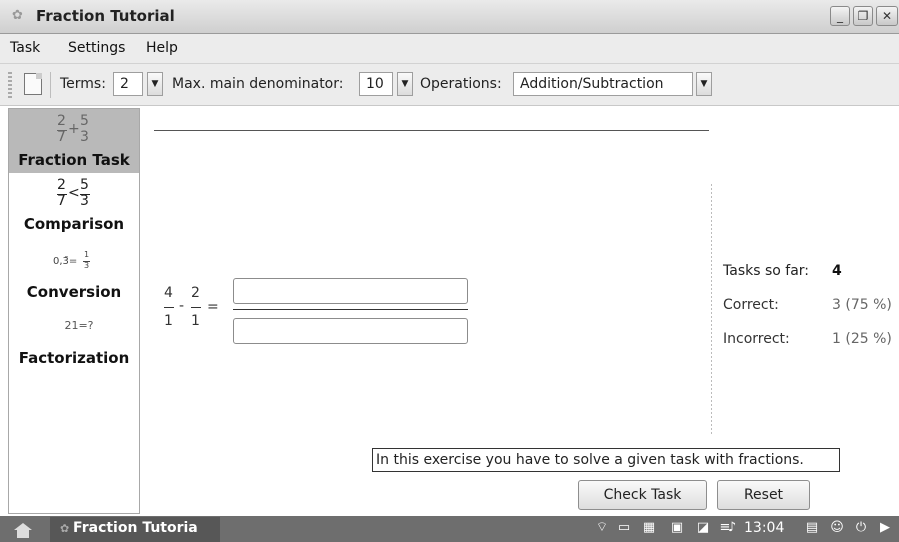 The height and width of the screenshot is (542, 899). I want to click on correct-label: Correct:, so click(751, 305).